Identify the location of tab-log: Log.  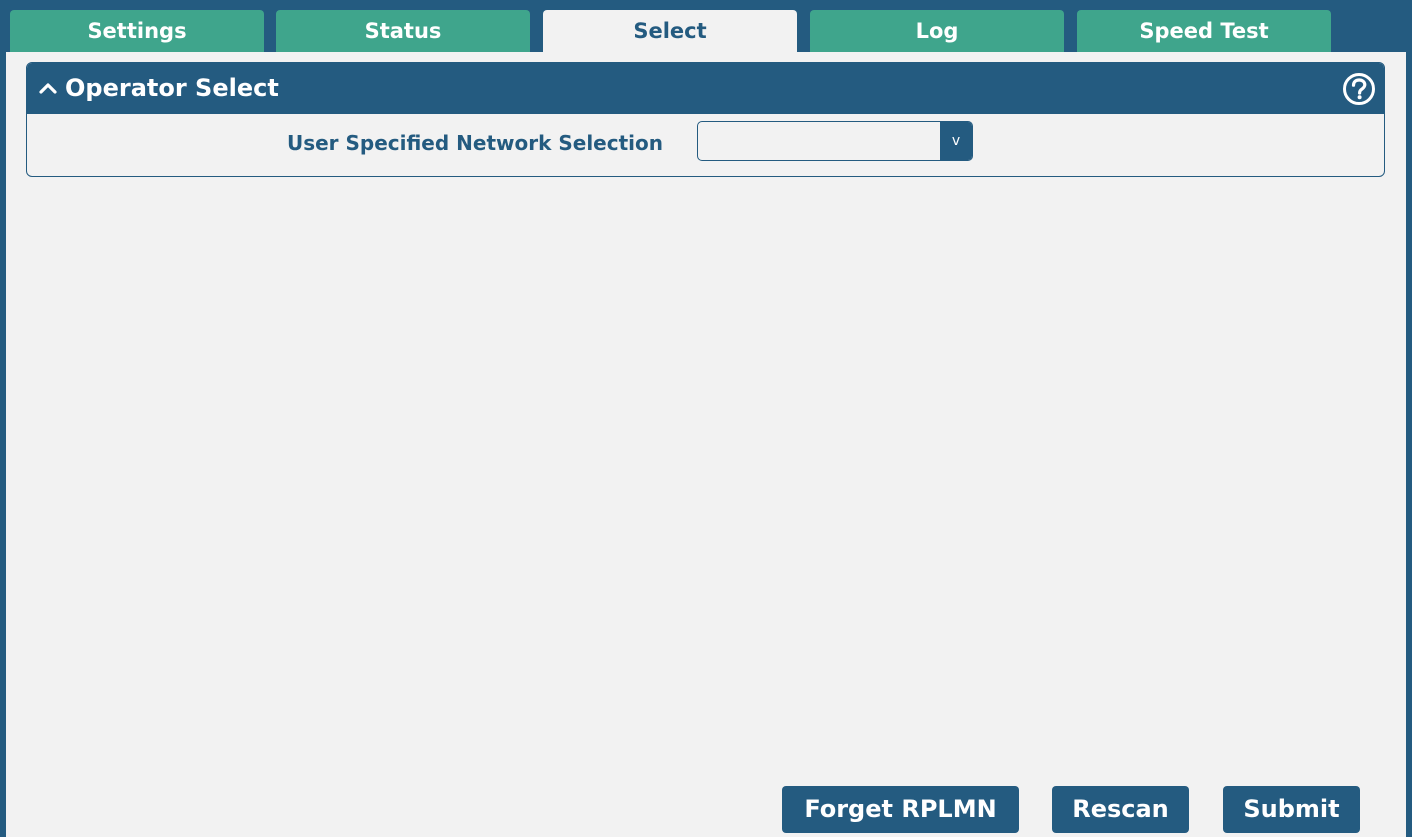
(937, 31).